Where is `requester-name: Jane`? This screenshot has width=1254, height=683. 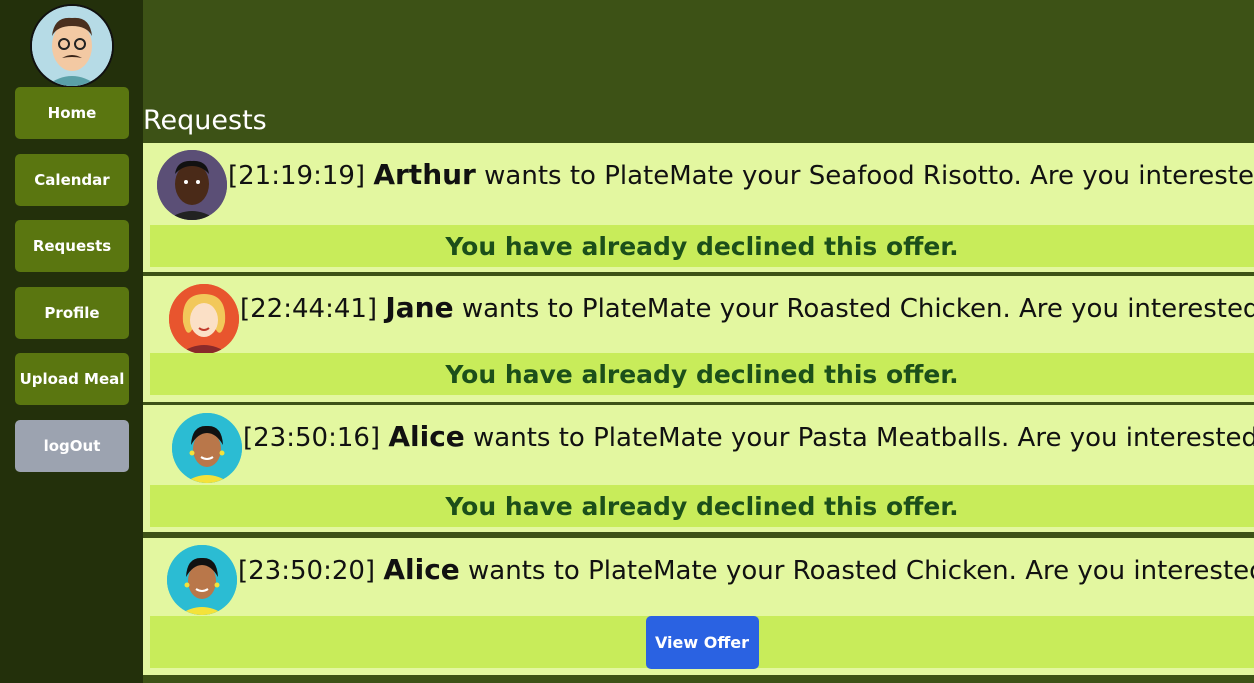 requester-name: Jane is located at coordinates (419, 307).